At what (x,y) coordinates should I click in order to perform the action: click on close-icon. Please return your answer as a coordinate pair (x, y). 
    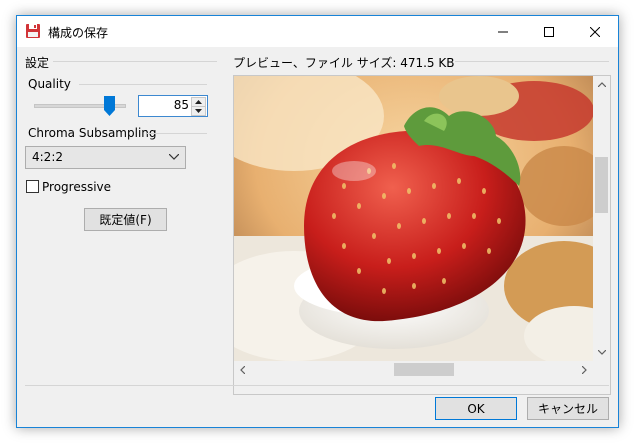
    Looking at the image, I should click on (595, 31).